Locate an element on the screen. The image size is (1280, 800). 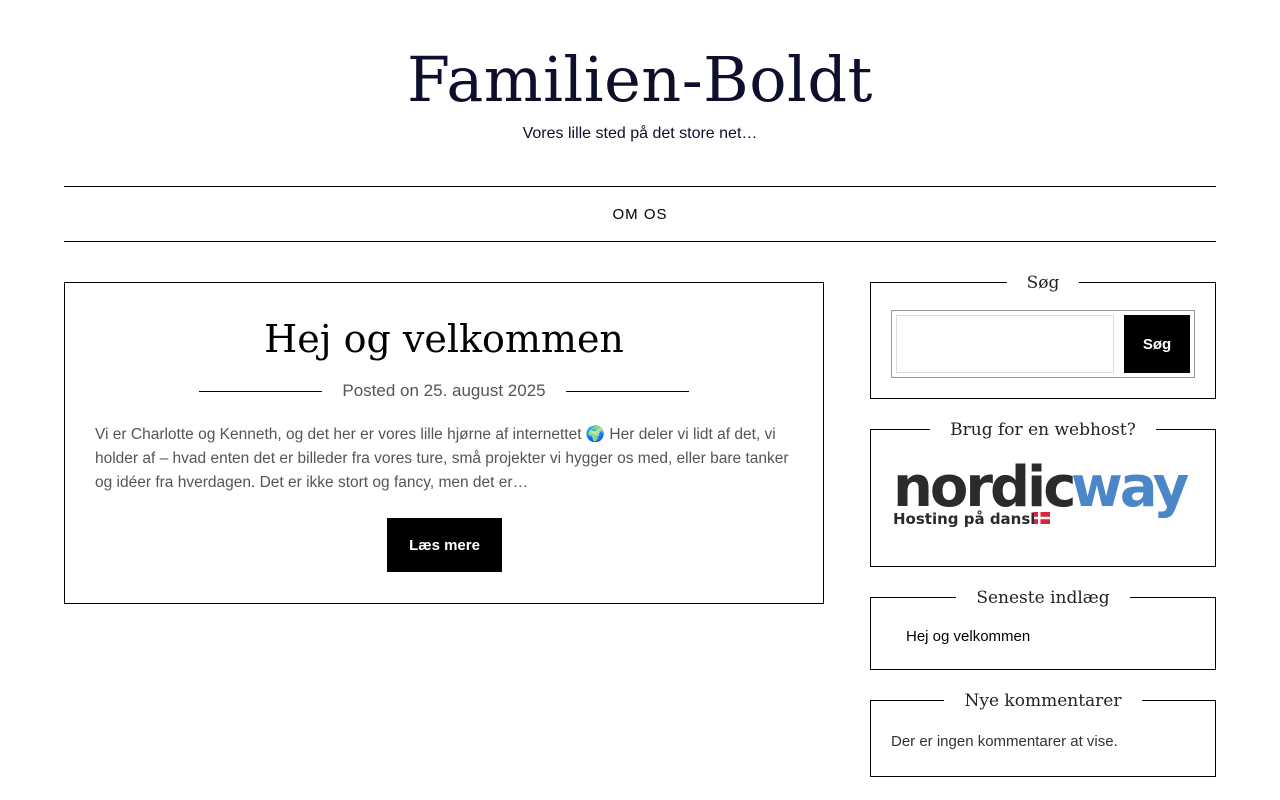
search-widget: Søg Søg is located at coordinates (1043, 336).